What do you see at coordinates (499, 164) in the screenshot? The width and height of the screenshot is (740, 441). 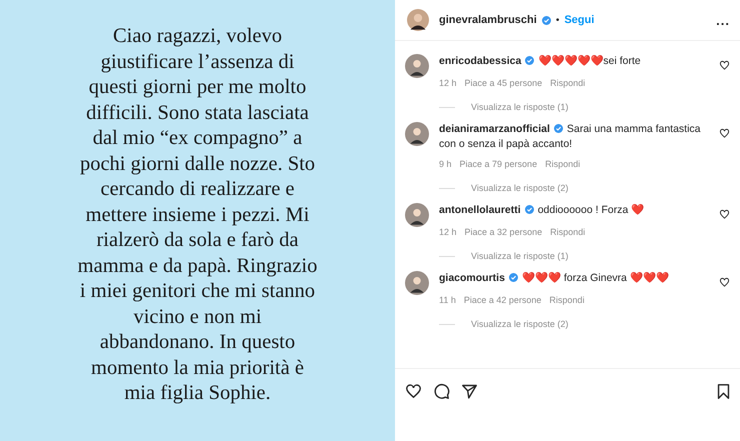 I see `likes-link: Piace a 79 persone` at bounding box center [499, 164].